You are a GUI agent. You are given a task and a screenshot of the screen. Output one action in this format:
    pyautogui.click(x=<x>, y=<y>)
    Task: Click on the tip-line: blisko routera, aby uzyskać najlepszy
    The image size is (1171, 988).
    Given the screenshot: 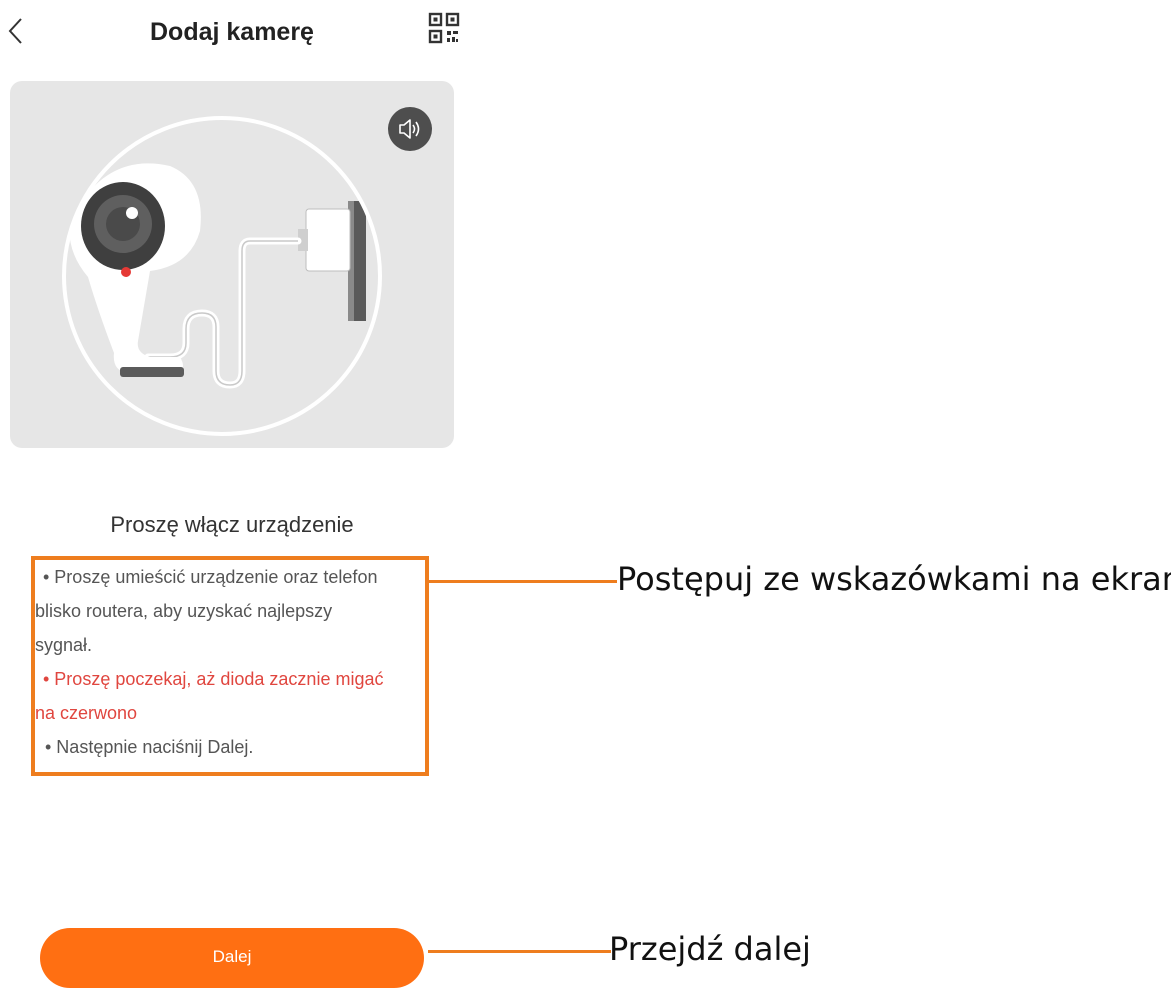 What is the action you would take?
    pyautogui.click(x=184, y=611)
    